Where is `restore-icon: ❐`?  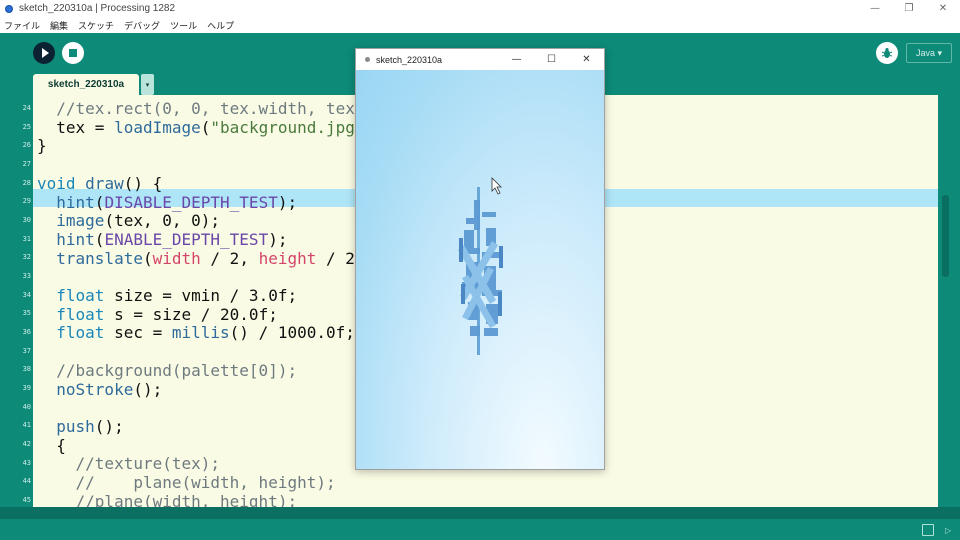 restore-icon: ❐ is located at coordinates (909, 8).